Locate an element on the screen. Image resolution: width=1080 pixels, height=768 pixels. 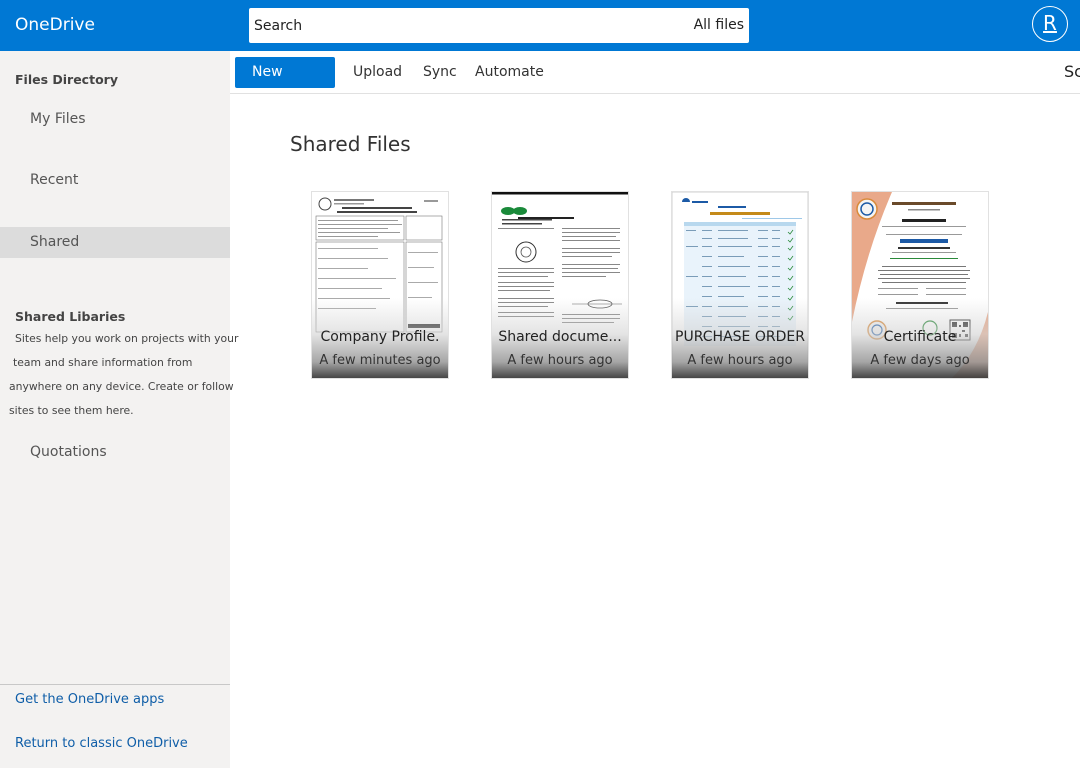
shared-libraries-heading: Shared Libaries is located at coordinates (70, 316).